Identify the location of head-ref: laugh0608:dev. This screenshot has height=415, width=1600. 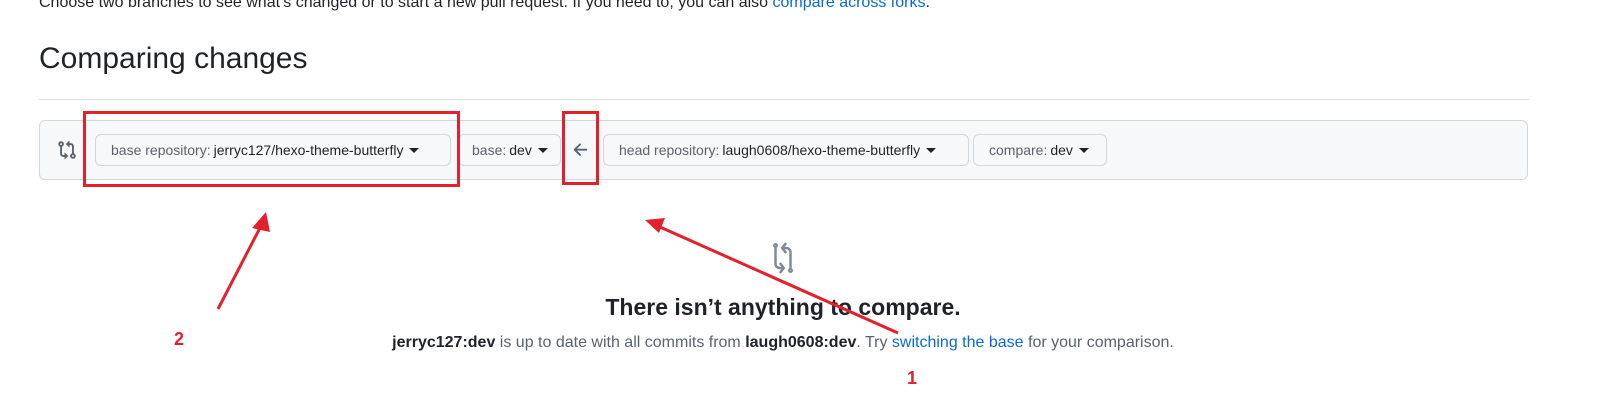
(801, 342).